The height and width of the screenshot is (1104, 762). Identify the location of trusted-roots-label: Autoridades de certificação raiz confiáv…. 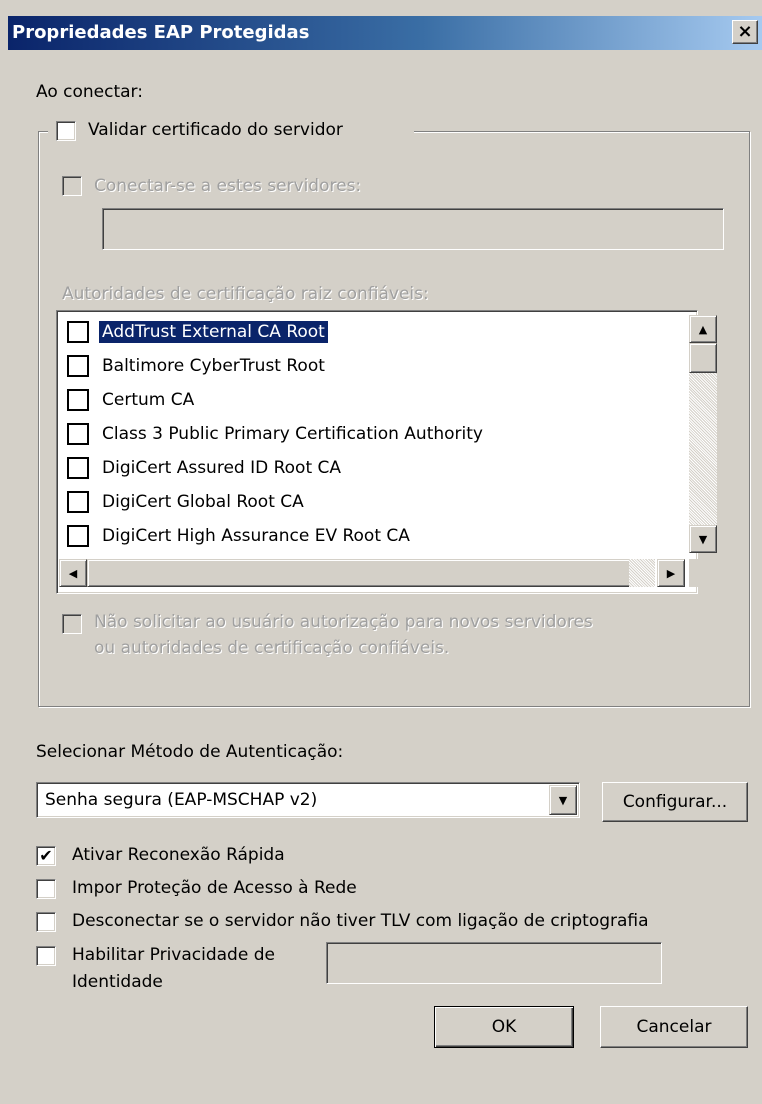
(245, 294).